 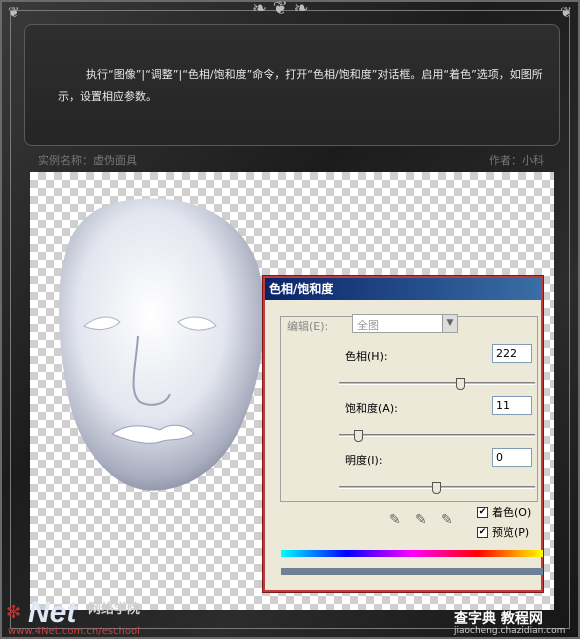 I want to click on watermark-title: 查字典 教程网, so click(x=498, y=619).